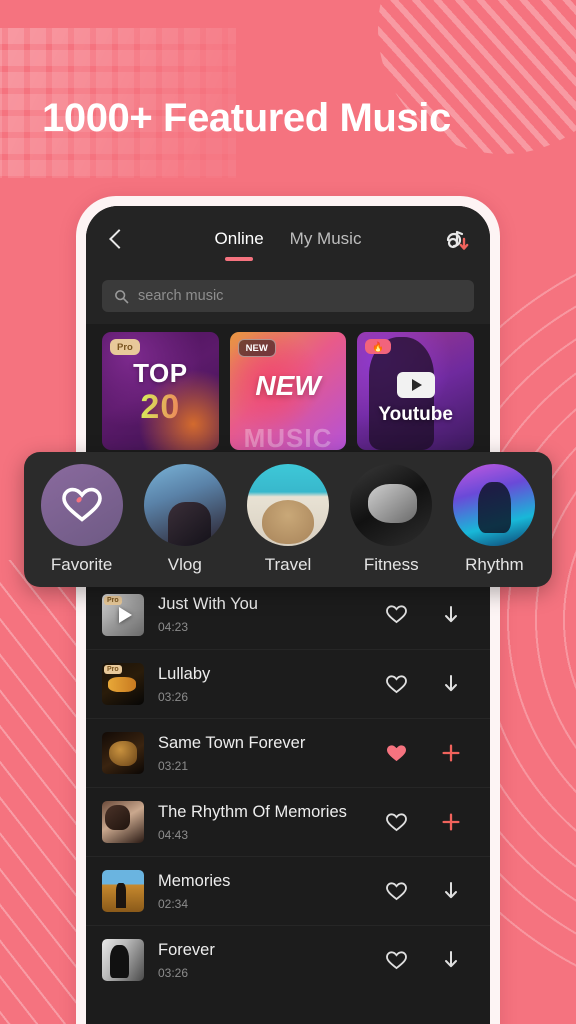 This screenshot has width=576, height=1024. I want to click on flame-icon: 🔥, so click(378, 346).